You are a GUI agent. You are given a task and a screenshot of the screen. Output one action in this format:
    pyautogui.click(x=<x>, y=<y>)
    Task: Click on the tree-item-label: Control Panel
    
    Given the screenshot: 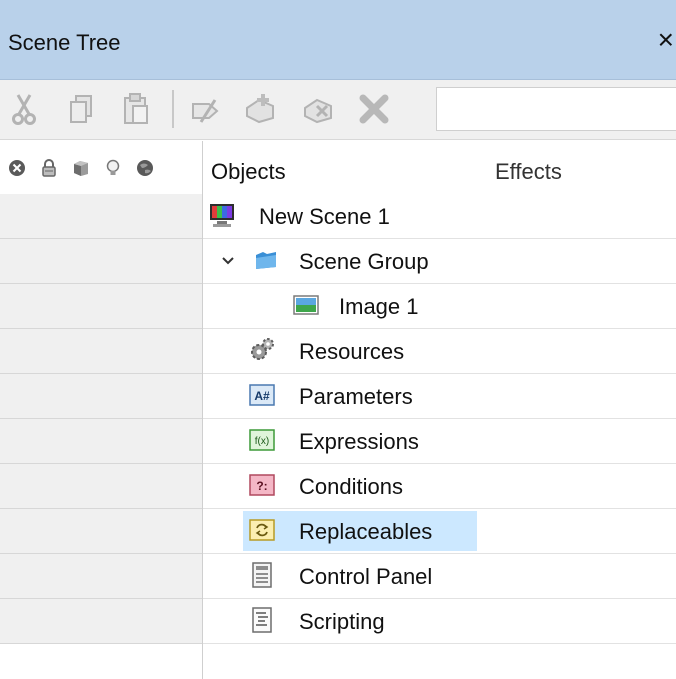 What is the action you would take?
    pyautogui.click(x=366, y=576)
    